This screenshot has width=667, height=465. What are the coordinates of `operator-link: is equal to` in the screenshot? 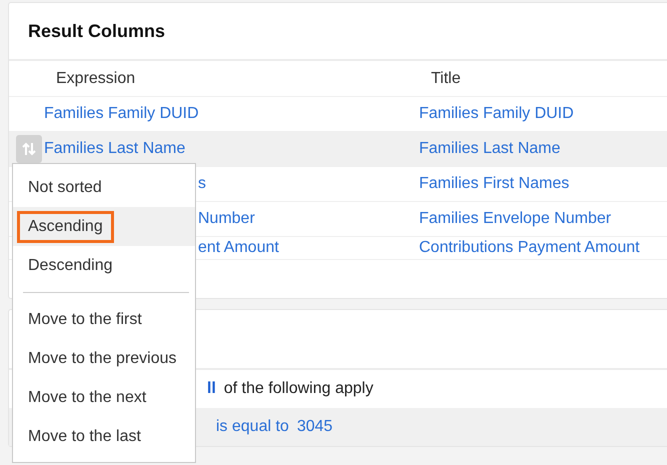 It's located at (252, 427).